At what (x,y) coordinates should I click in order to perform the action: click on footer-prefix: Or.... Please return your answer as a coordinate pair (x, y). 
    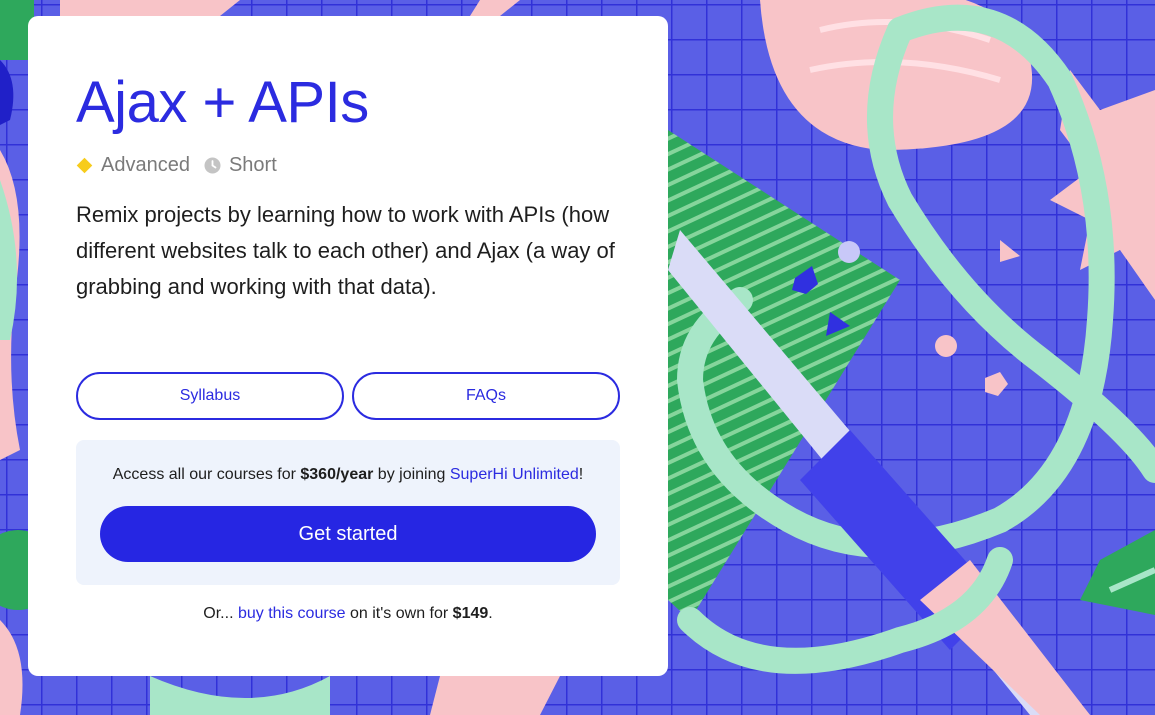
    Looking at the image, I should click on (220, 613).